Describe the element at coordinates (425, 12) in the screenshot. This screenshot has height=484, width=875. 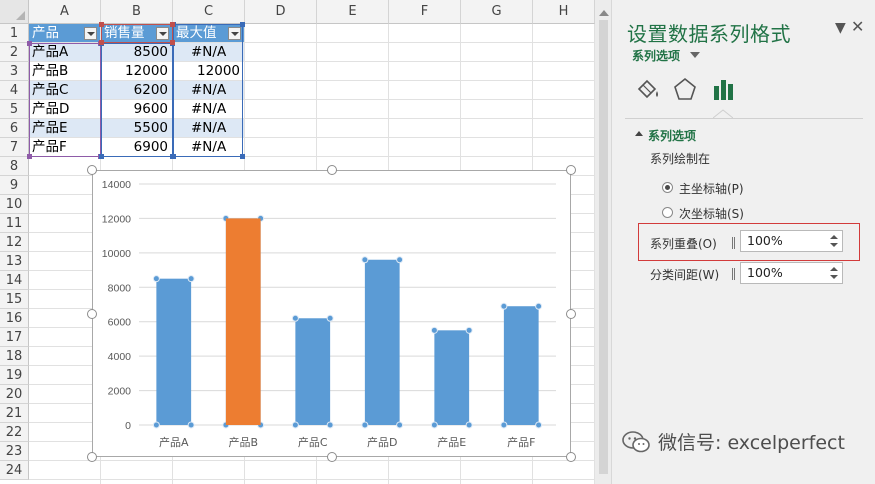
I see `column-header-f: F` at that location.